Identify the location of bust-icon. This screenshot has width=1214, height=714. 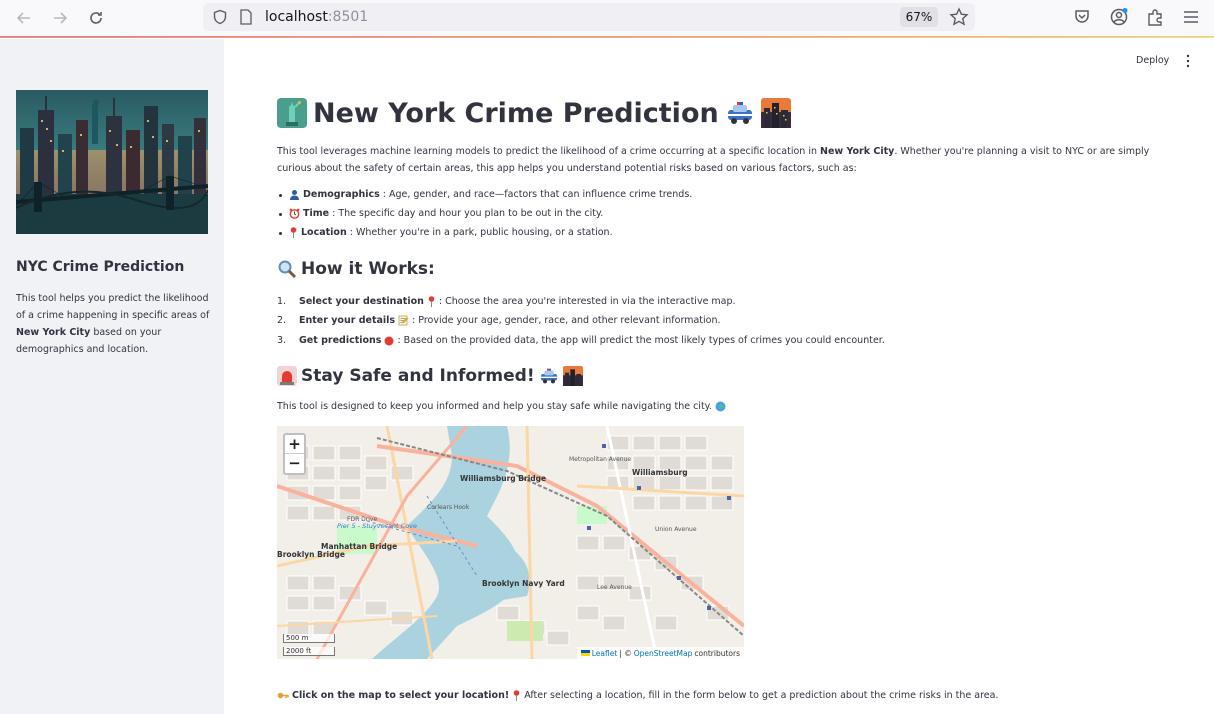
(294, 195).